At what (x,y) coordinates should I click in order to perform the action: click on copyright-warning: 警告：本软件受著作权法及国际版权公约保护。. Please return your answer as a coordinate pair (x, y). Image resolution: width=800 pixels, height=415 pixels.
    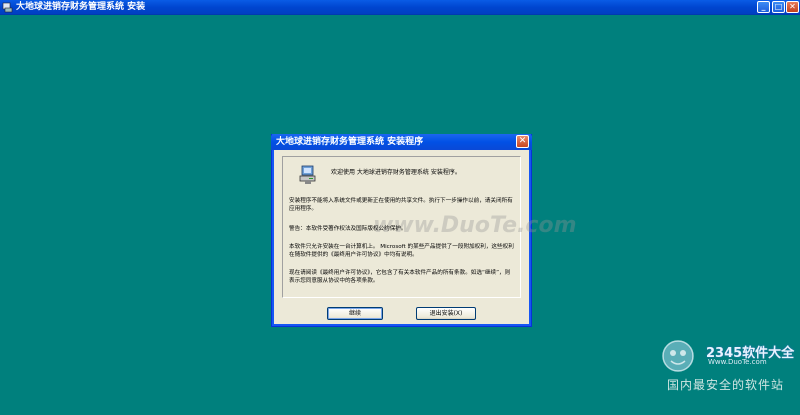
    Looking at the image, I should click on (348, 229).